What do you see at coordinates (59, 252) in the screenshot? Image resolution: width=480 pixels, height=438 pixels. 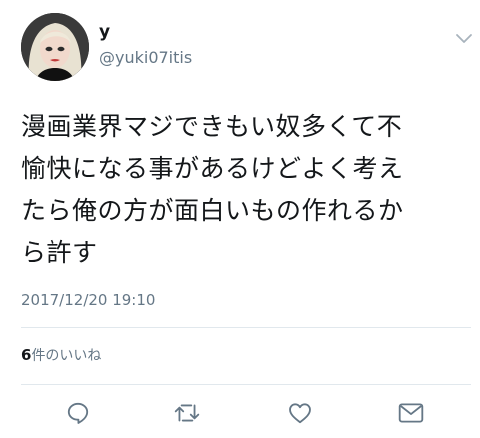 I see `tweet-text-line: ら許す` at bounding box center [59, 252].